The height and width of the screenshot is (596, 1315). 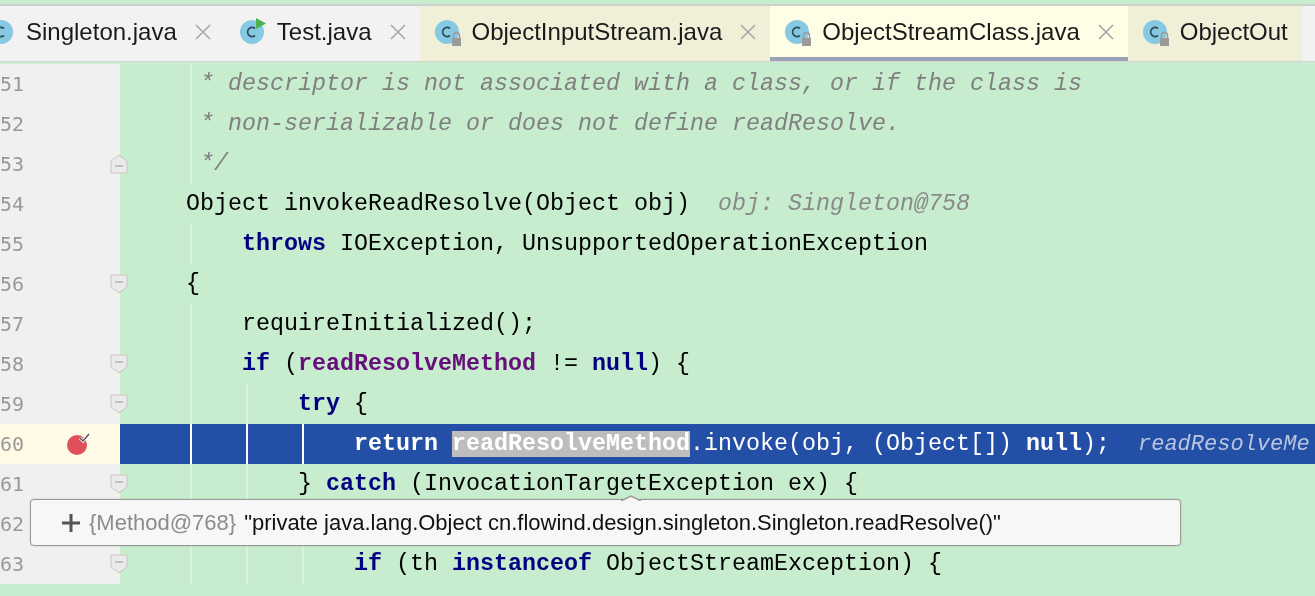 I want to click on line-number: 52, so click(x=11, y=124).